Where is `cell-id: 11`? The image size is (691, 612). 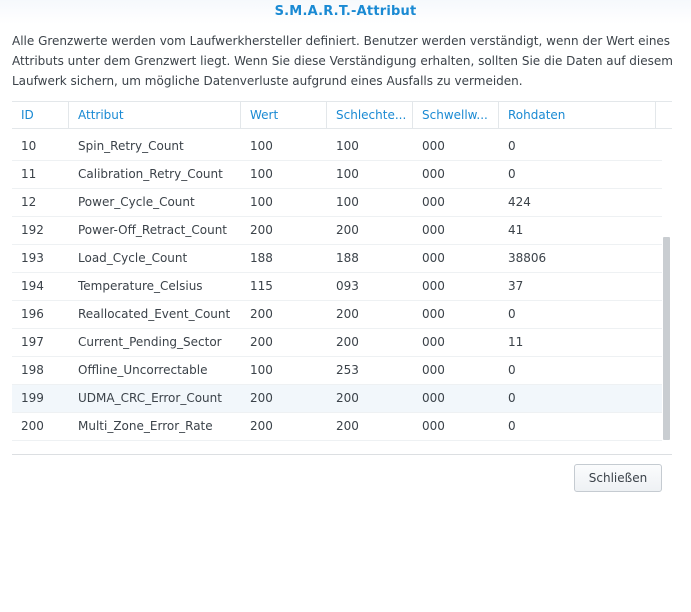 cell-id: 11 is located at coordinates (29, 174).